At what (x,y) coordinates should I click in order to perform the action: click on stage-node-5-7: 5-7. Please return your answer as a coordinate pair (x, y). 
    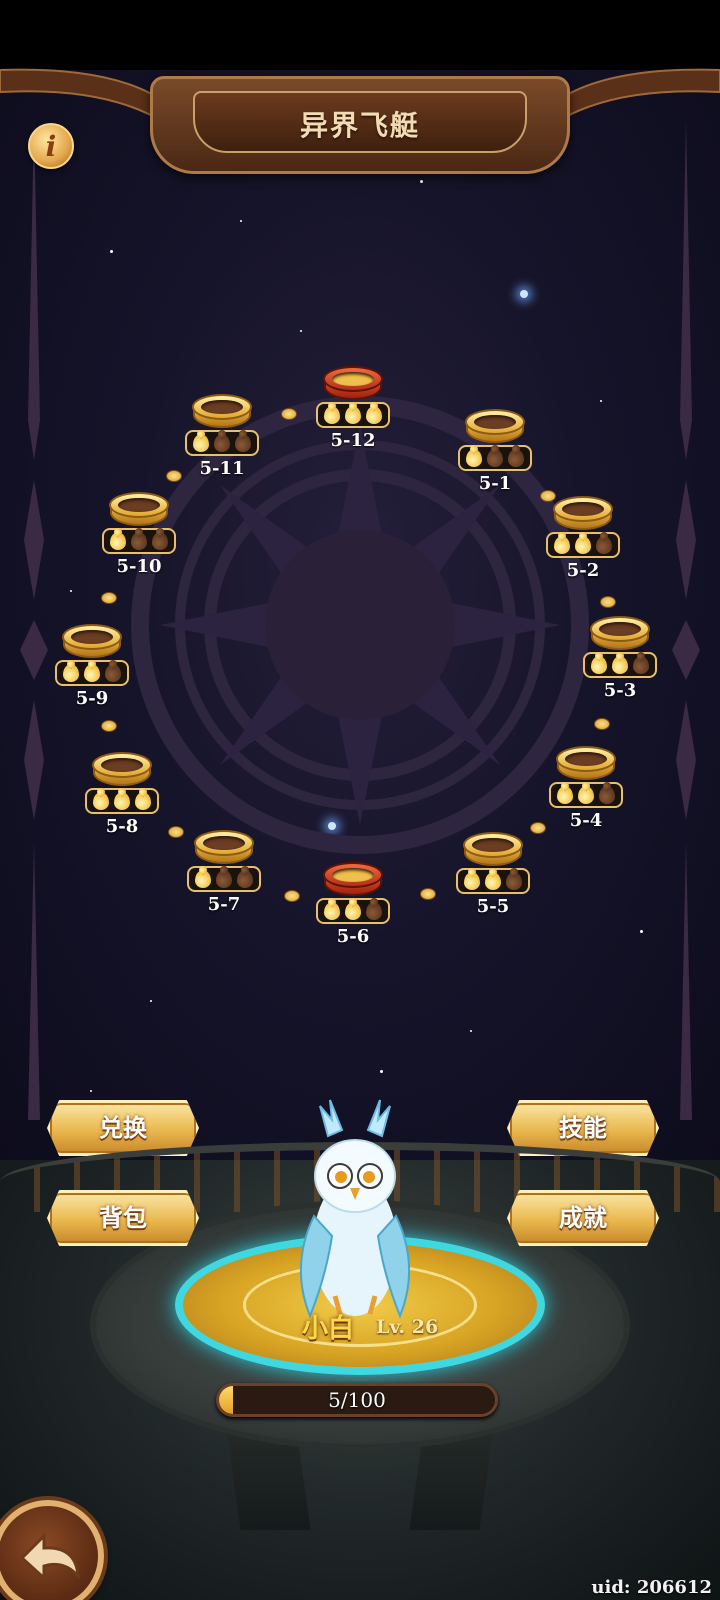
    Looking at the image, I should click on (224, 881).